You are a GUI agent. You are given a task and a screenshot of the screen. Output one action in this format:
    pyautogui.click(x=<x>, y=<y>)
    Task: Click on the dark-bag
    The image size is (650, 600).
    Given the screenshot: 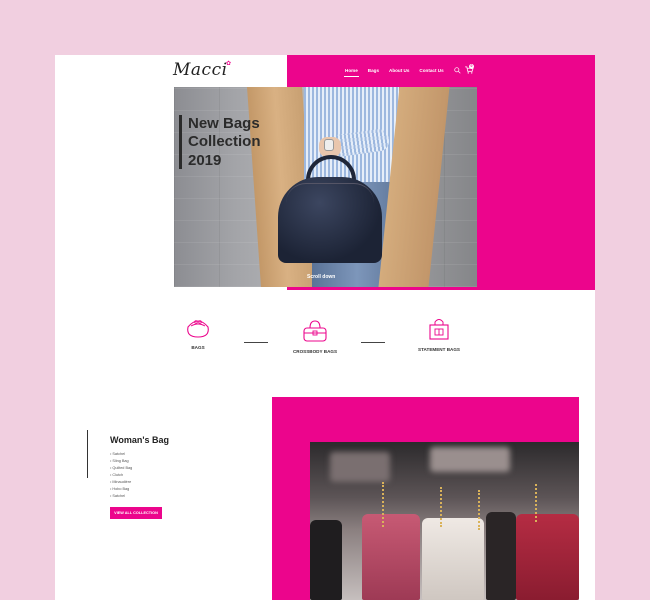 What is the action you would take?
    pyautogui.click(x=501, y=556)
    